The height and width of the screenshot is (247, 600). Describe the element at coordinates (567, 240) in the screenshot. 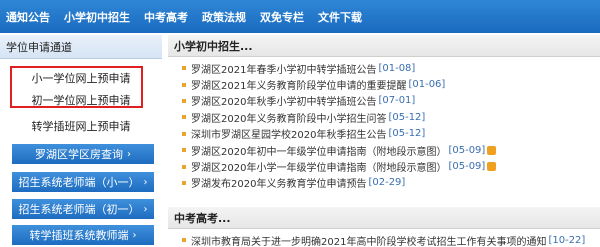

I see `news-date: [10-22]` at that location.